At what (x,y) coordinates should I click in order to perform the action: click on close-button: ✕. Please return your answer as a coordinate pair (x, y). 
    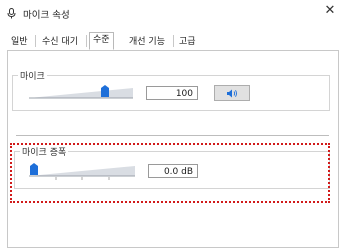
    Looking at the image, I should click on (330, 12).